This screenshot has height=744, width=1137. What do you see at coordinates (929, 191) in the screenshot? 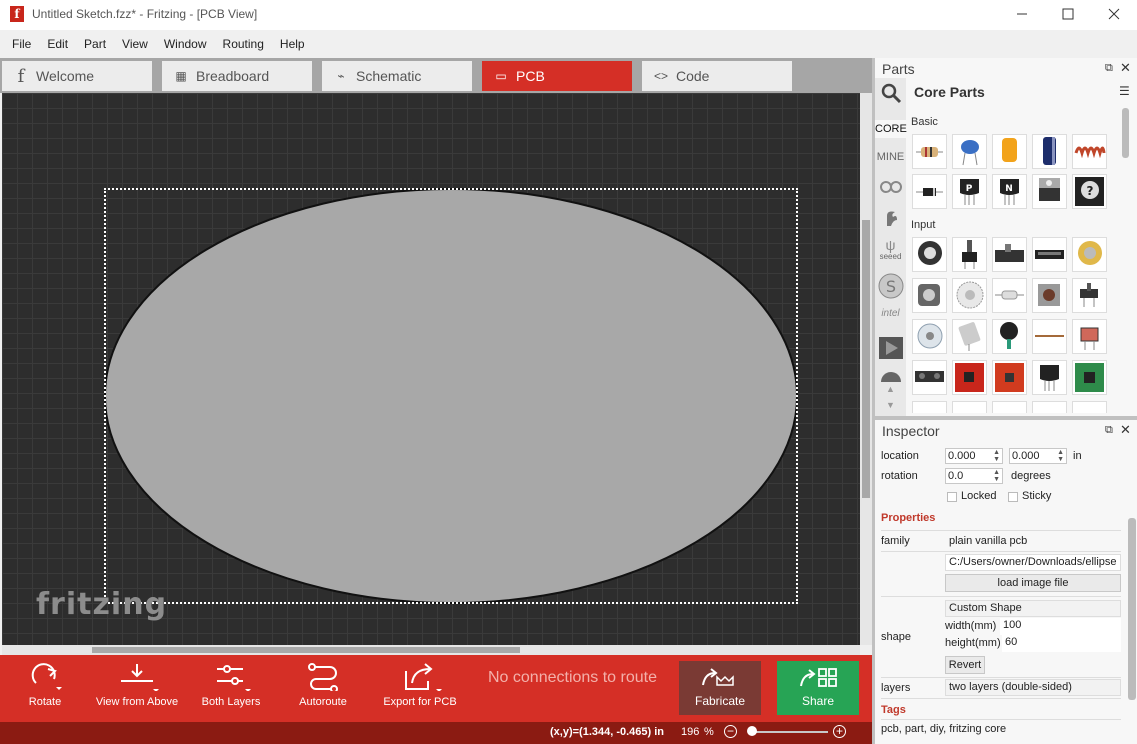
I see `part-diode` at bounding box center [929, 191].